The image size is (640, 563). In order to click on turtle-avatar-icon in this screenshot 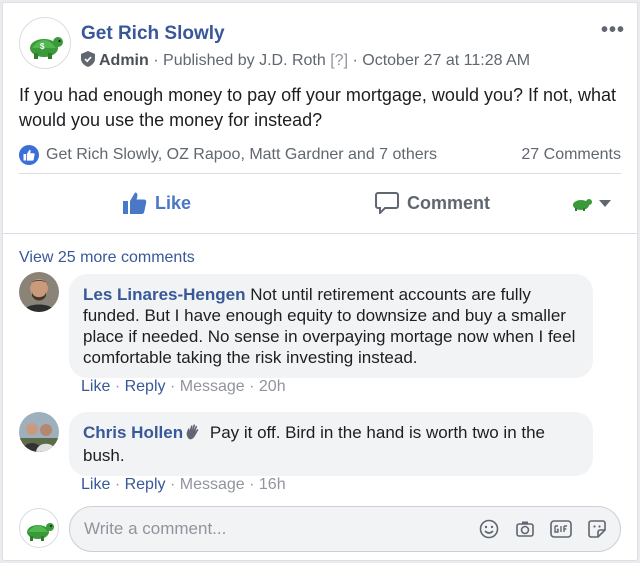, I will do `click(582, 205)`.